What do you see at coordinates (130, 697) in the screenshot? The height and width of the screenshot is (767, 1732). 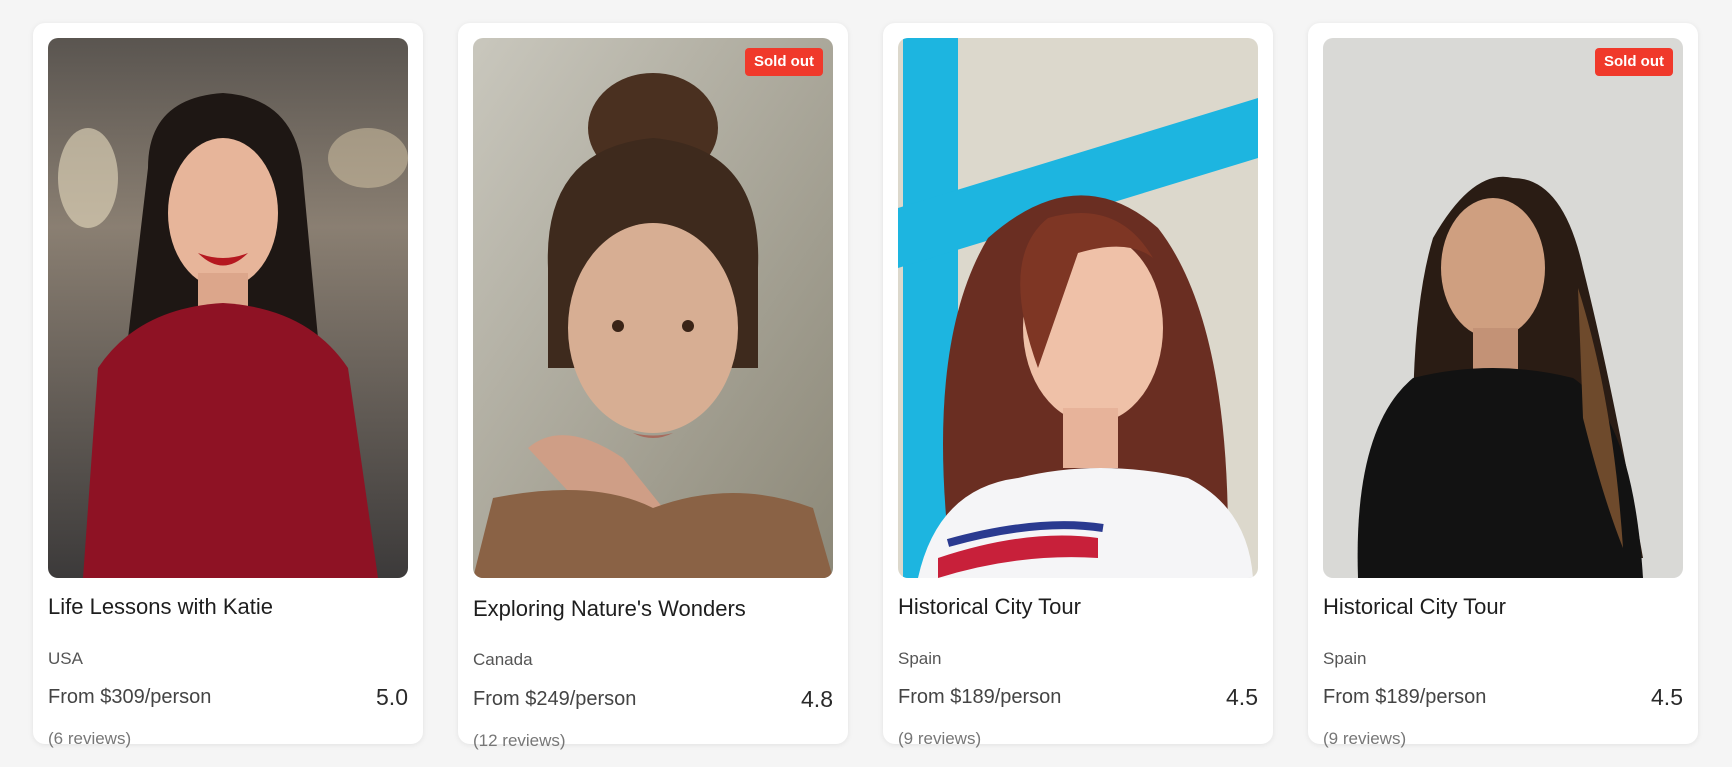 I see `experience-price: From $309/person` at bounding box center [130, 697].